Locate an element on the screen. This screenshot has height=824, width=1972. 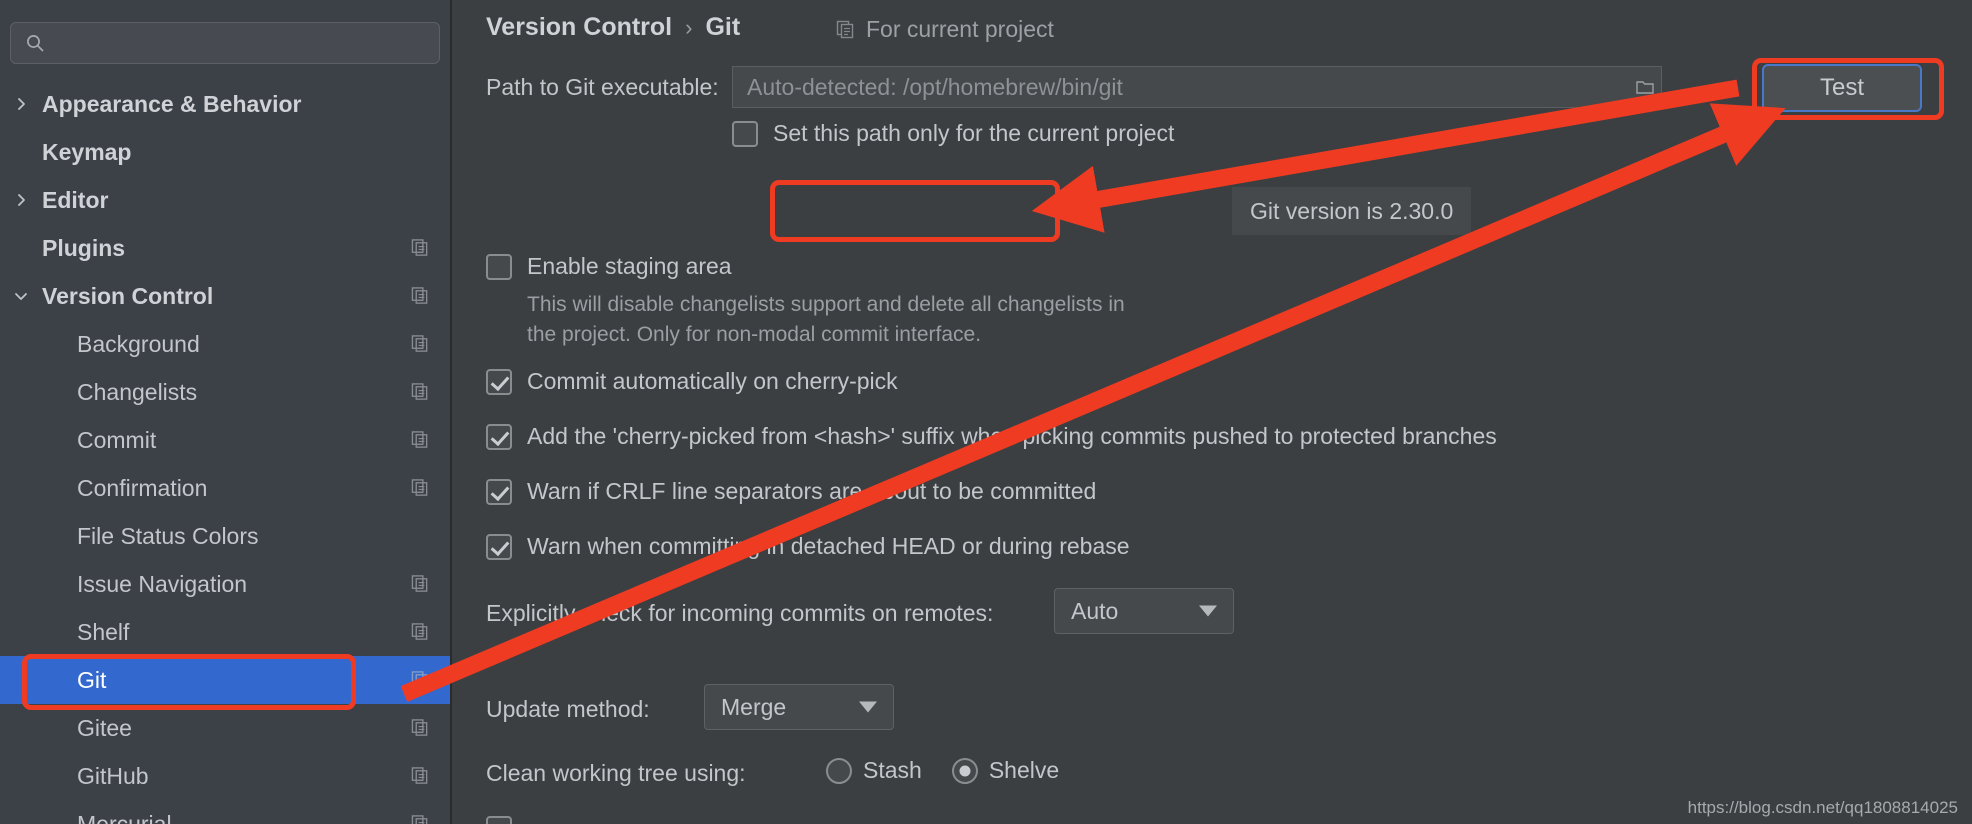
sidebar-item-label: Keymap is located at coordinates (87, 151).